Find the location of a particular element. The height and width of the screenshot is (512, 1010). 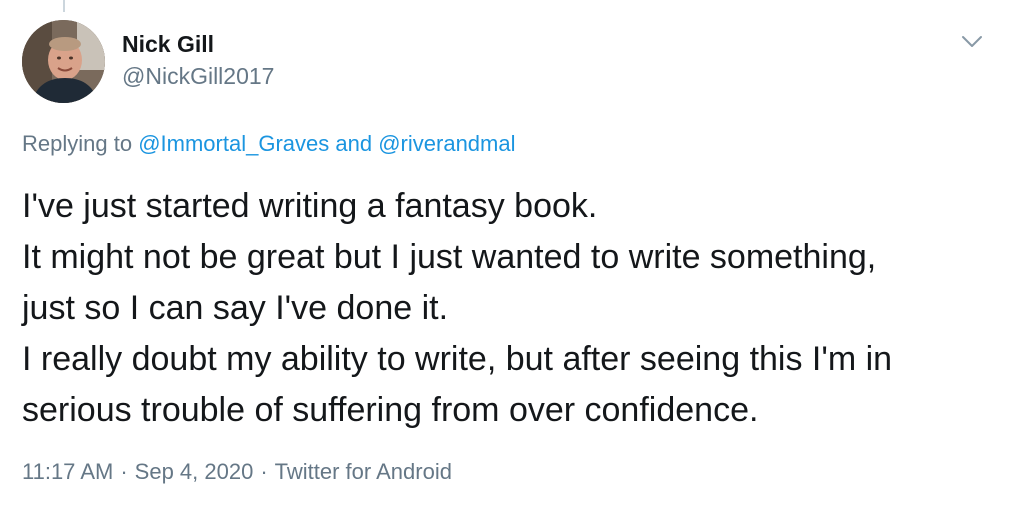

reply-prefix: Replying to is located at coordinates (77, 143).